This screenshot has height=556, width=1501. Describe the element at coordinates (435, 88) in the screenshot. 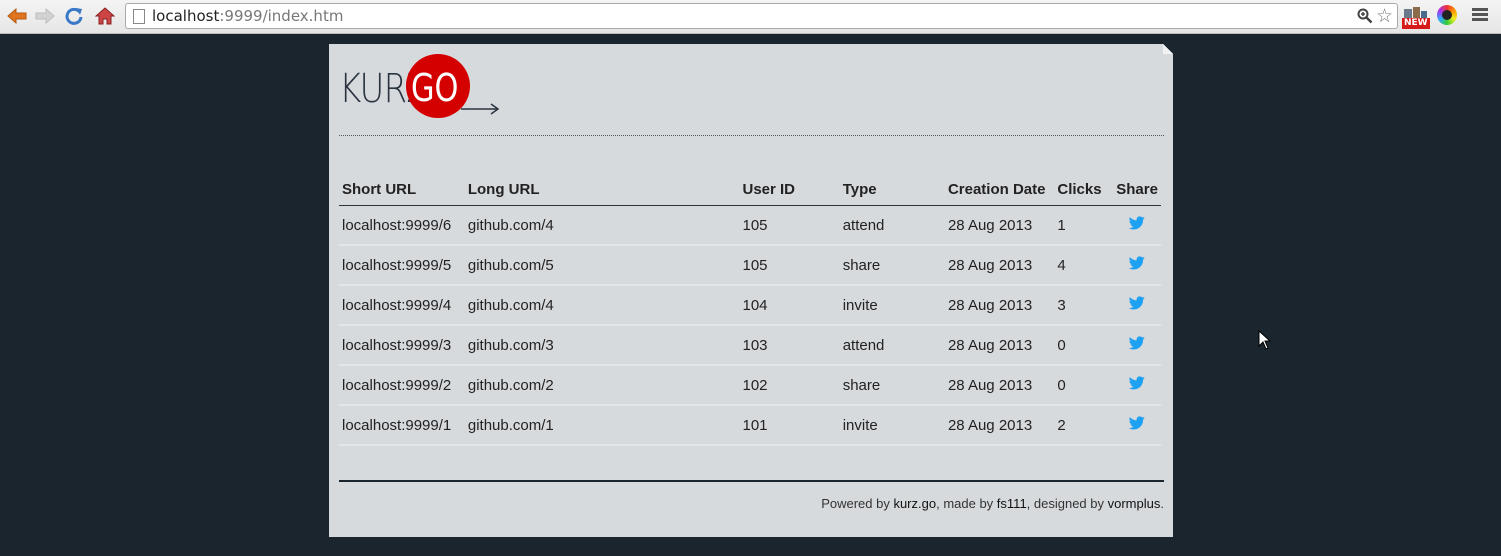

I see `logo-go-text: GO` at that location.